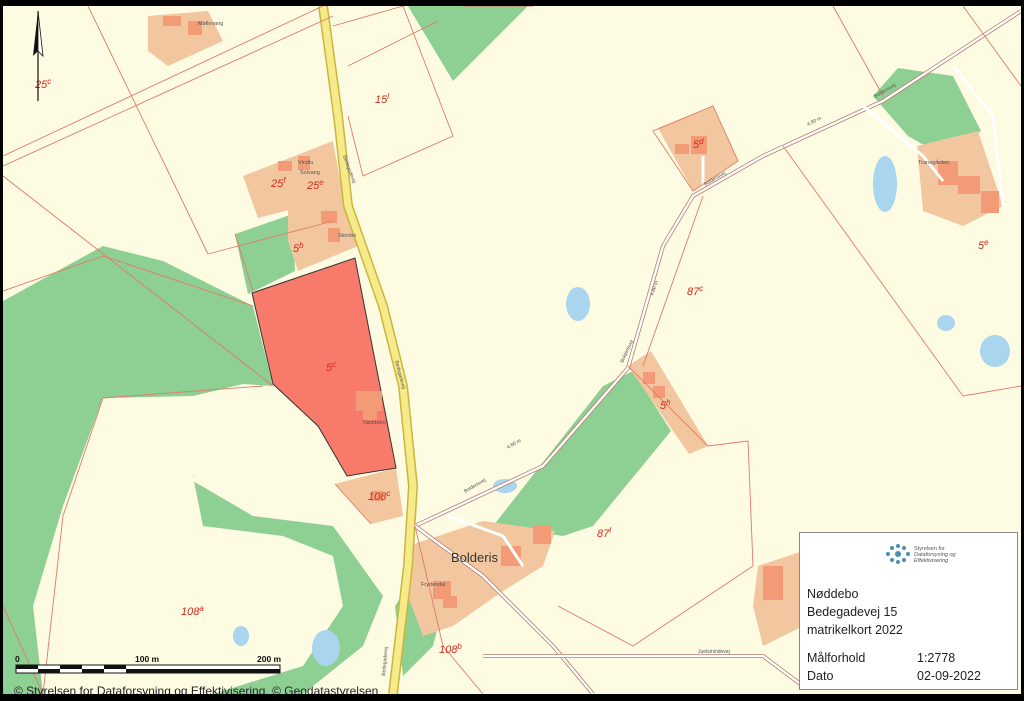 This screenshot has width=1024, height=701. Describe the element at coordinates (836, 658) in the screenshot. I see `scale-label: Målforhold` at that location.